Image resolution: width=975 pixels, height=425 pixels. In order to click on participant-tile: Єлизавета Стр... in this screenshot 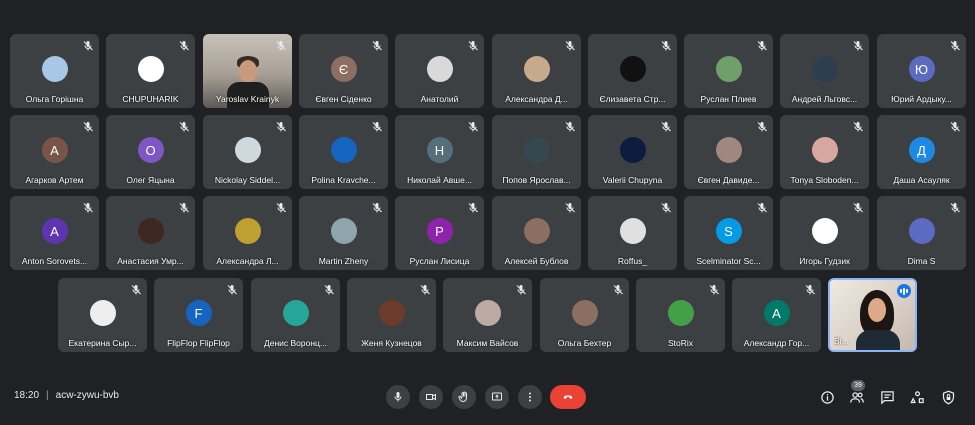, I will do `click(632, 71)`.